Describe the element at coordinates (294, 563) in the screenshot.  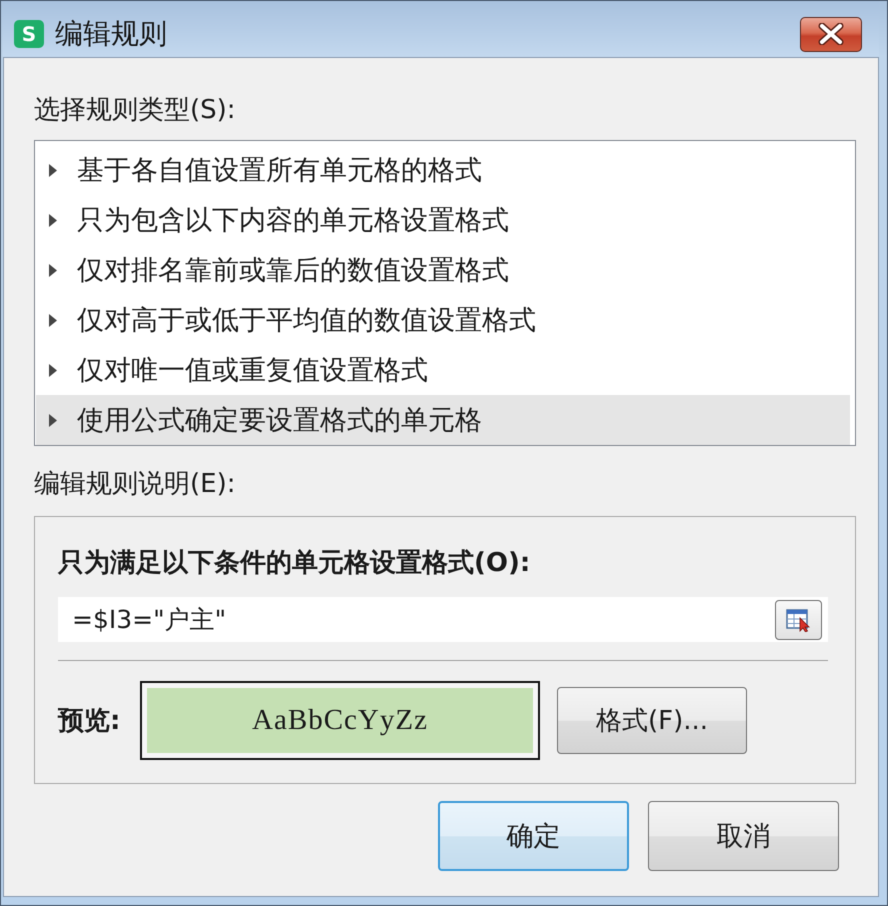
I see `field-label: 只为满足以下条件的单元格设置格式(O):` at that location.